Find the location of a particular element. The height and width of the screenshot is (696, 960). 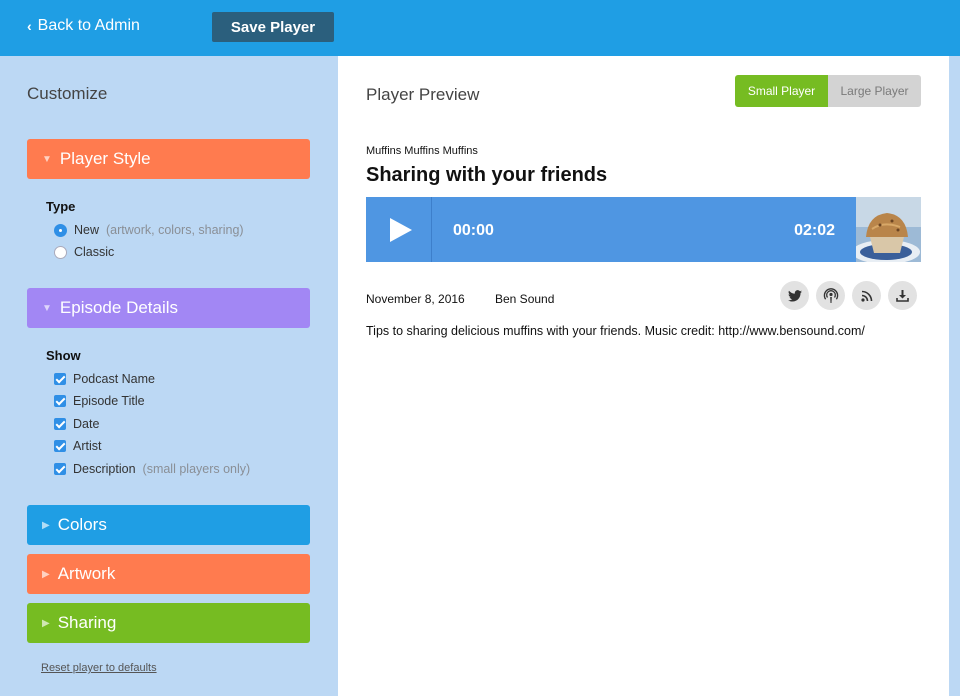

radio-unselected-icon is located at coordinates (60, 252).